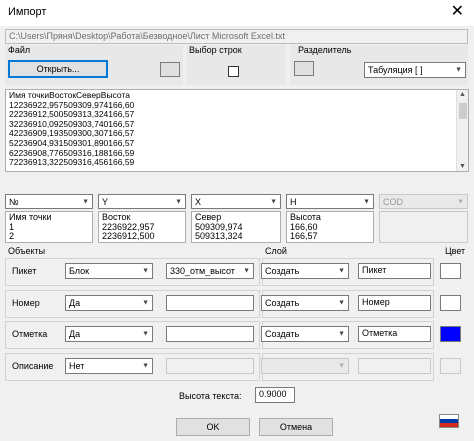 This screenshot has height=441, width=474. Describe the element at coordinates (449, 425) in the screenshot. I see `flag-stripe-red` at that location.